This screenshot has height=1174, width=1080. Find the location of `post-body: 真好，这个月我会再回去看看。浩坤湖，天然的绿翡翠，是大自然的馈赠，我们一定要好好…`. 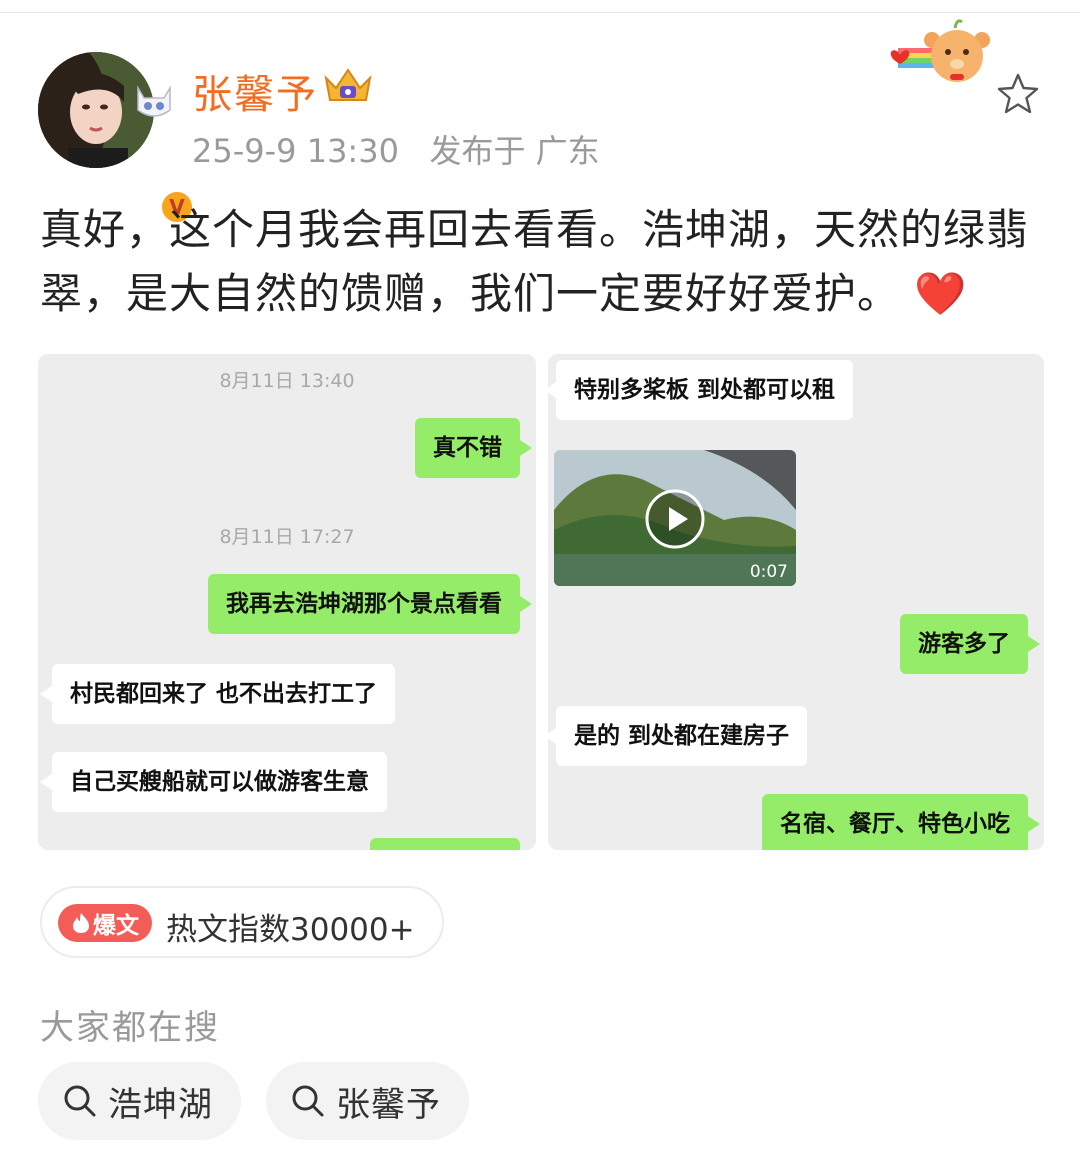

post-body: 真好，这个月我会再回去看看。浩坤湖，天然的绿翡翠，是大自然的馈赠，我们一定要好好… is located at coordinates (535, 261).